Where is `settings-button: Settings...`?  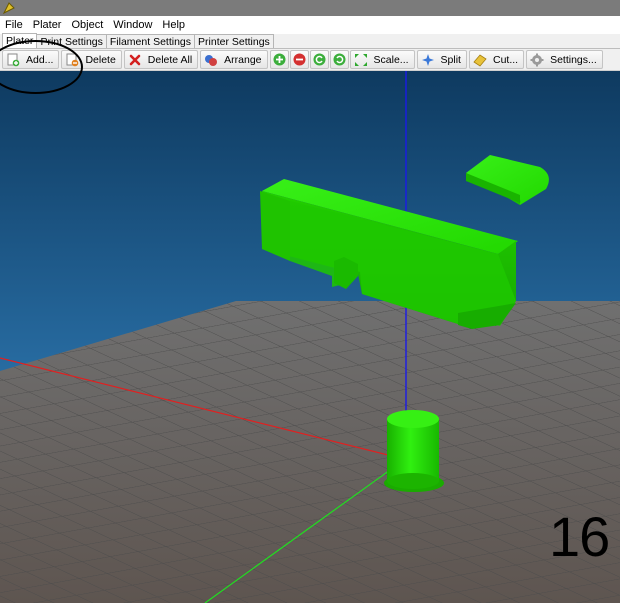 settings-button: Settings... is located at coordinates (564, 59).